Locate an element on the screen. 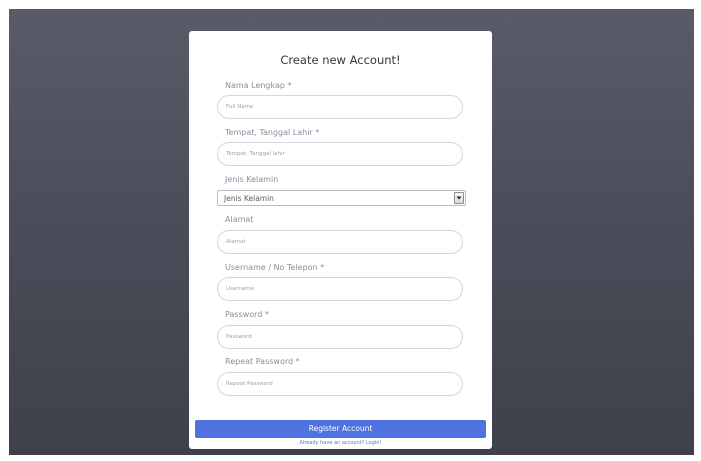 The height and width of the screenshot is (461, 701). username-label: Username / No Telepon * is located at coordinates (275, 267).